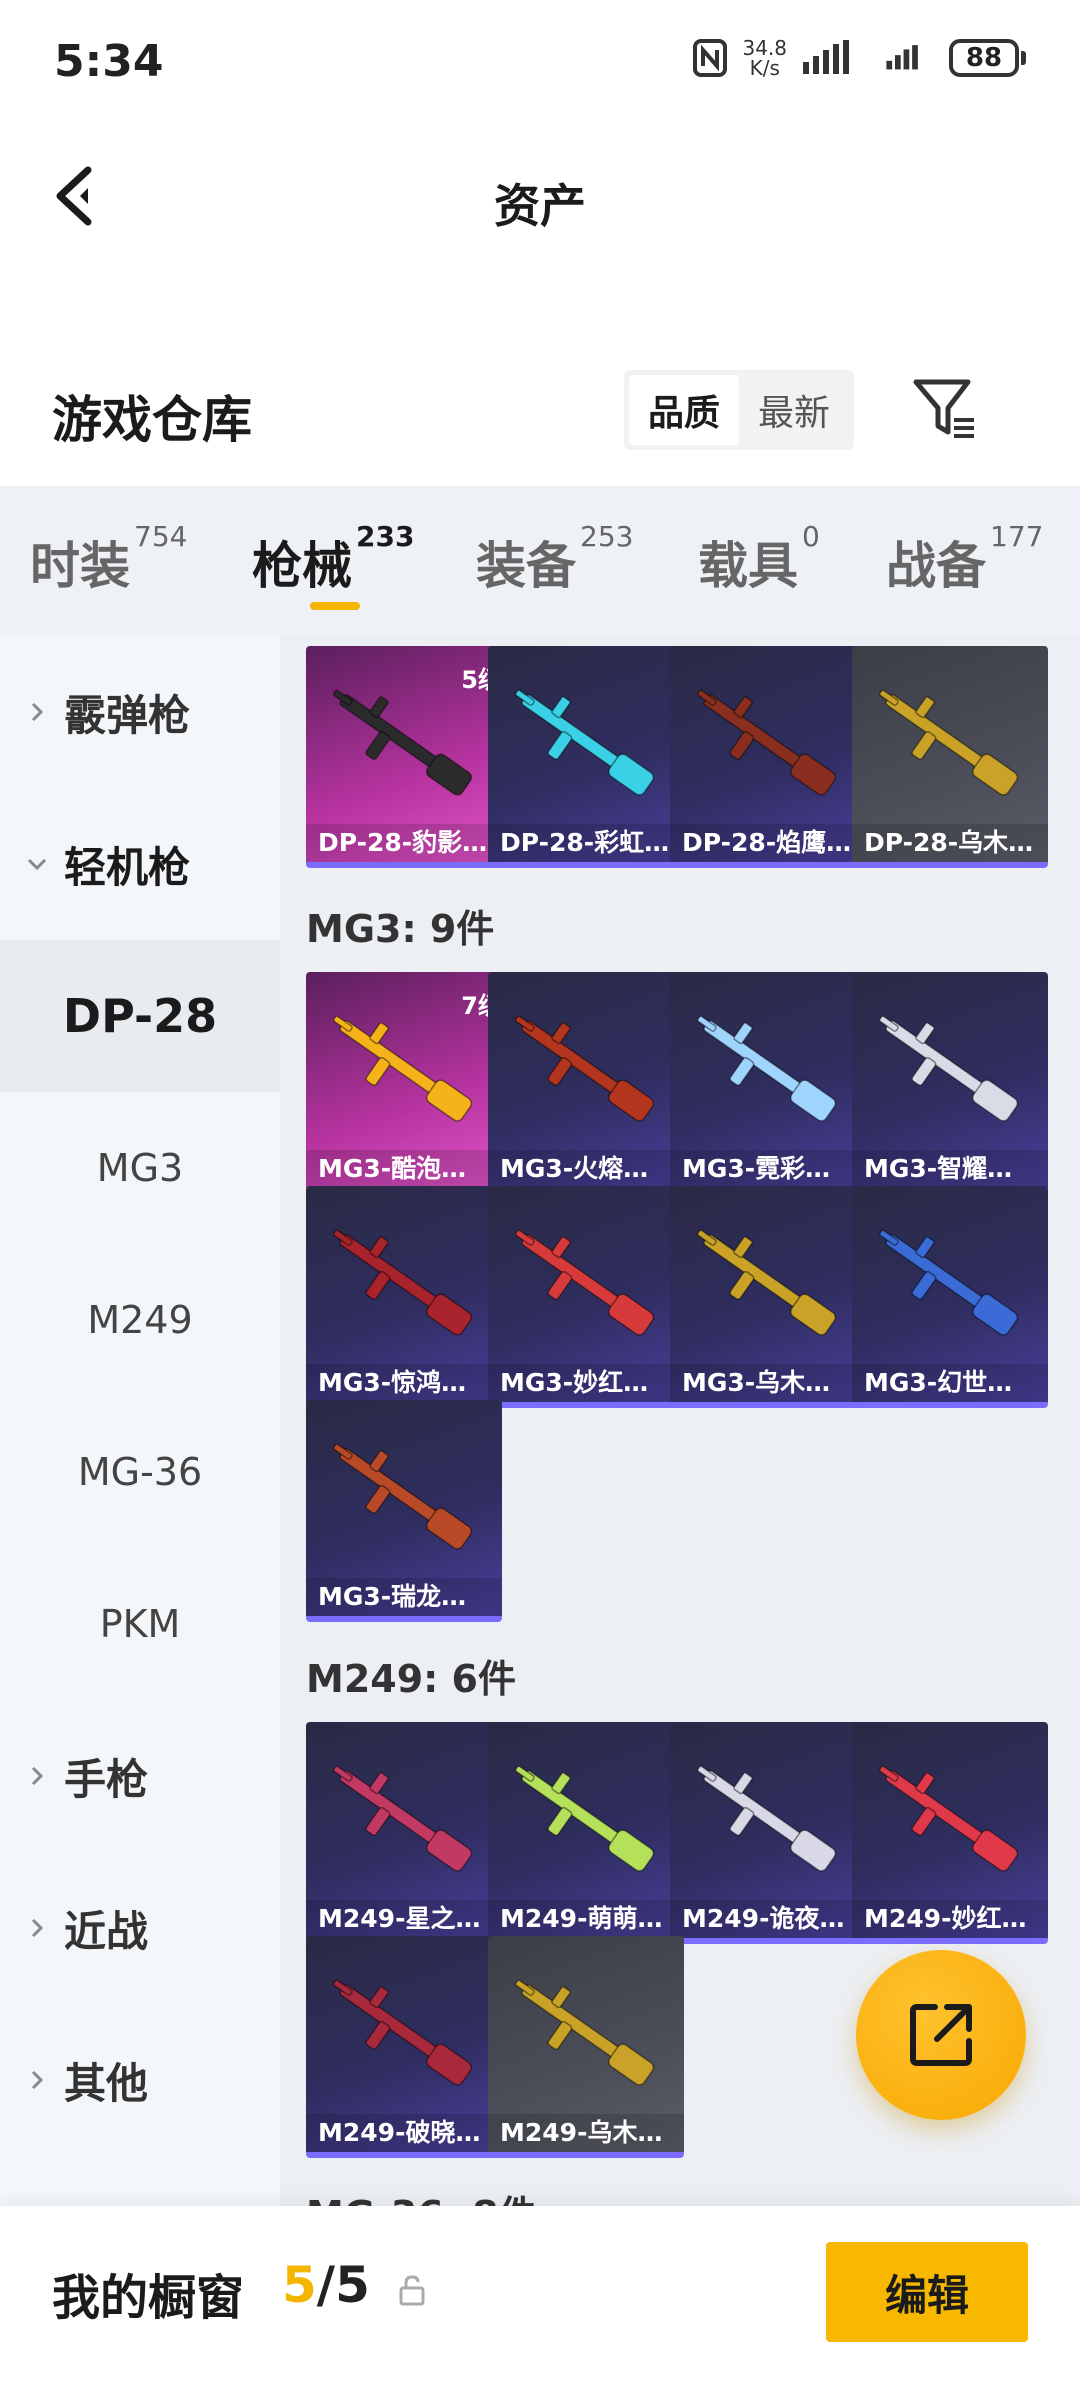 The height and width of the screenshot is (2382, 1080). Describe the element at coordinates (106, 2083) in the screenshot. I see `sidebar-item-label: 其他` at that location.